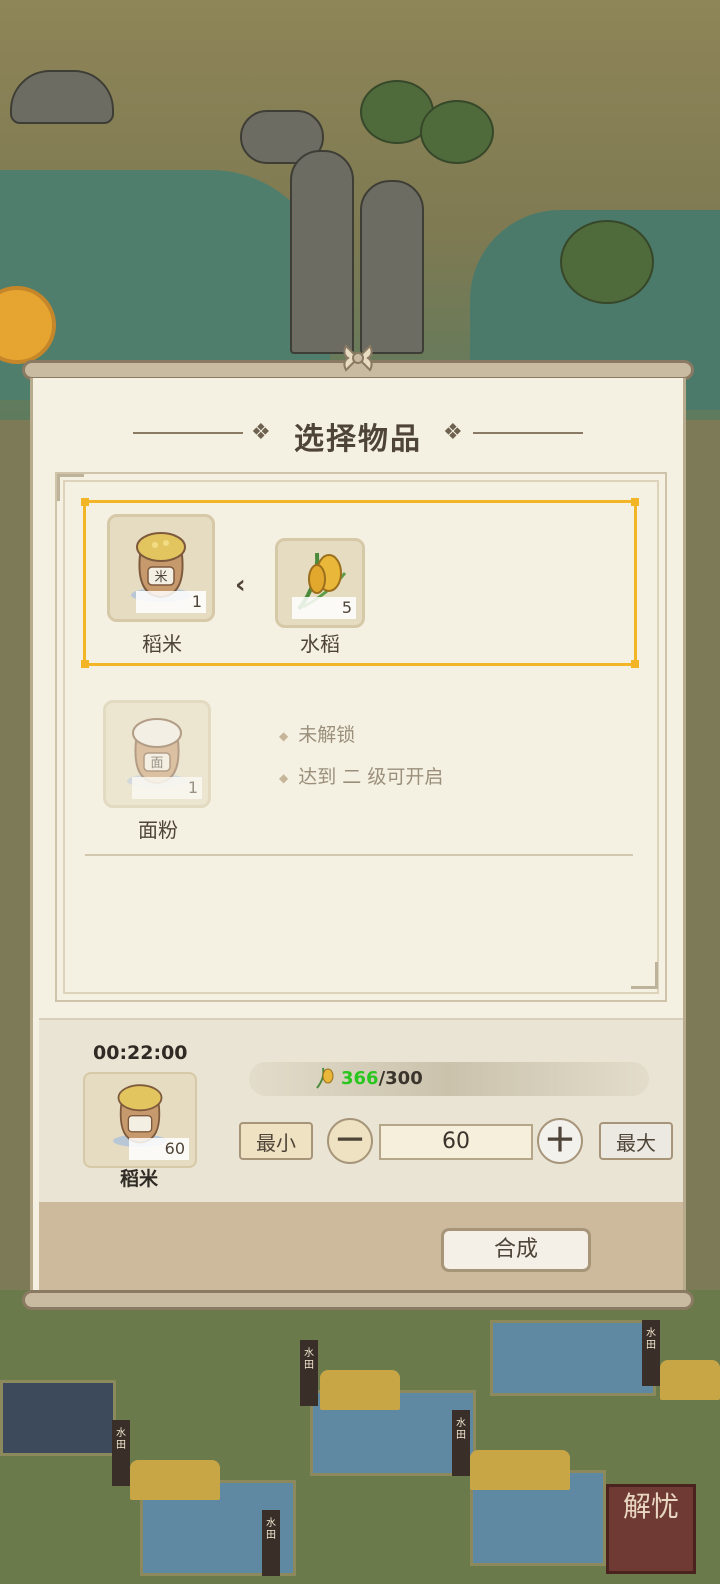  What do you see at coordinates (140, 1120) in the screenshot?
I see `craft-output-card: 60` at bounding box center [140, 1120].